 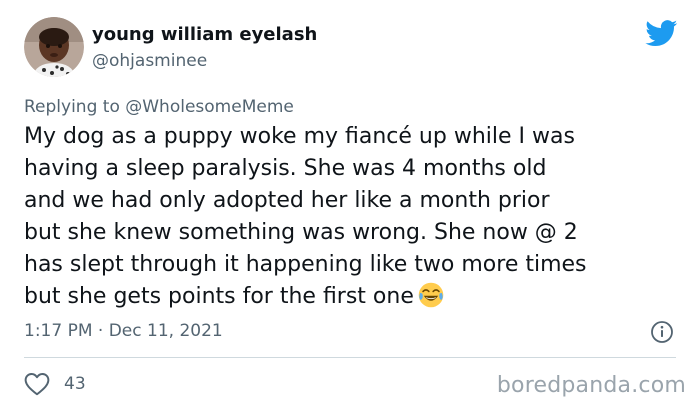 I want to click on tweet-body-last-line: but she gets points for the first one, so click(x=354, y=297).